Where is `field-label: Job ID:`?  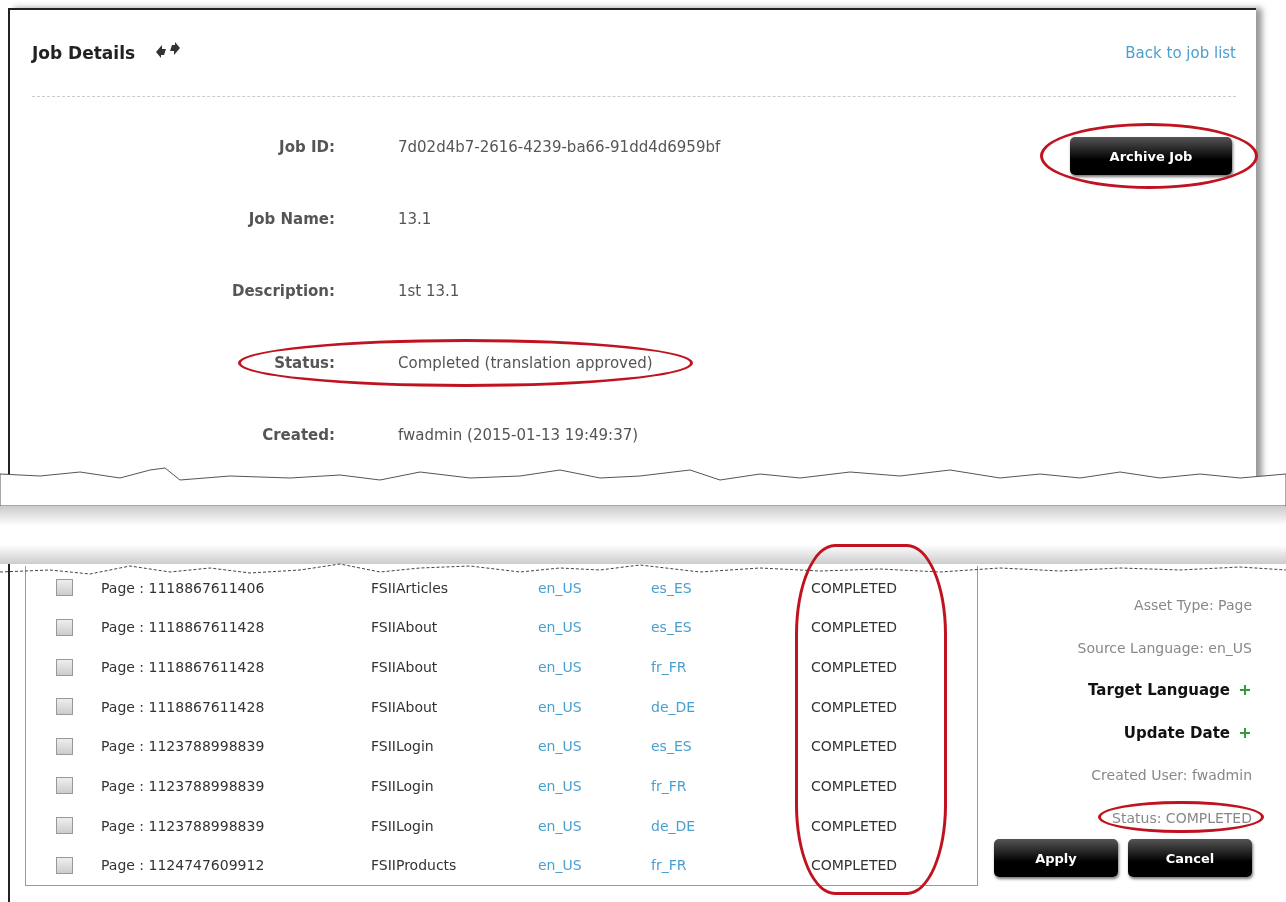 field-label: Job ID: is located at coordinates (306, 147).